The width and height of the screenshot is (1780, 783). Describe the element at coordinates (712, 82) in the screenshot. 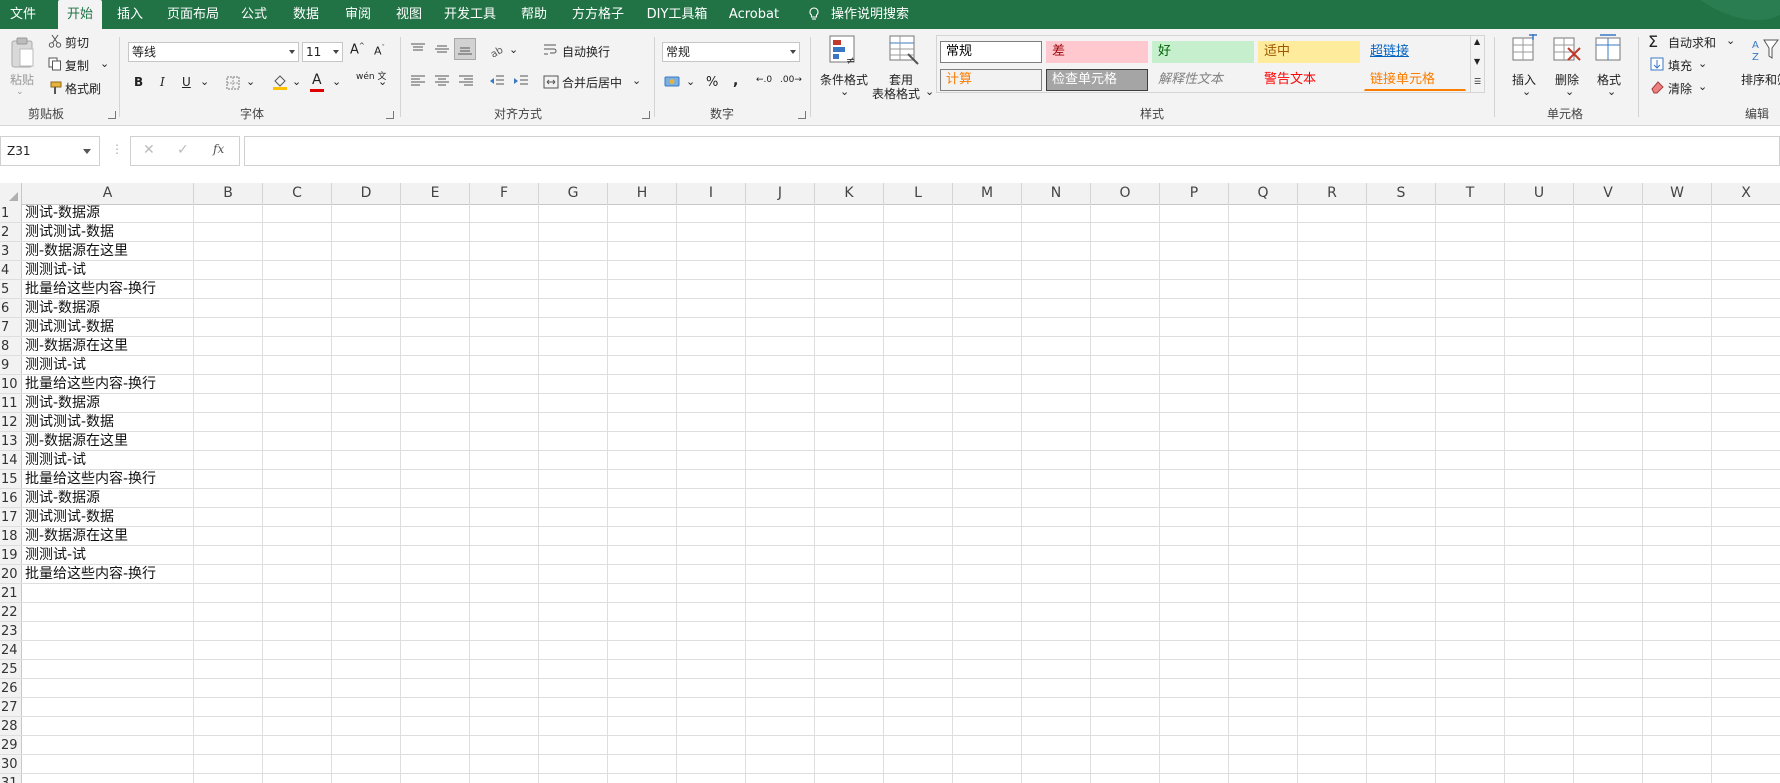

I see `percent-button: %` at that location.